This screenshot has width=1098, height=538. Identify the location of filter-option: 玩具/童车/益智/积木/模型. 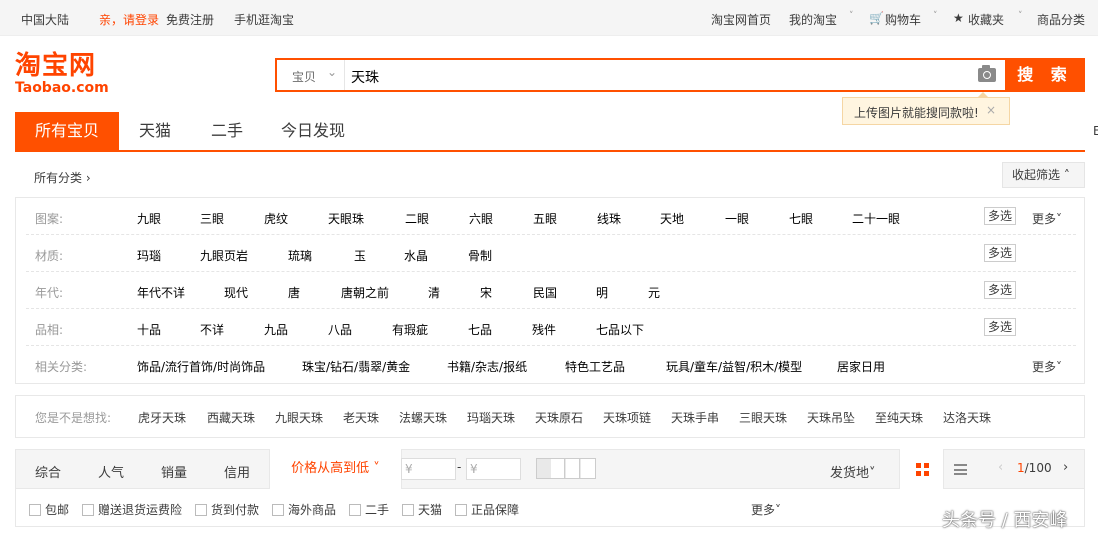
(734, 366).